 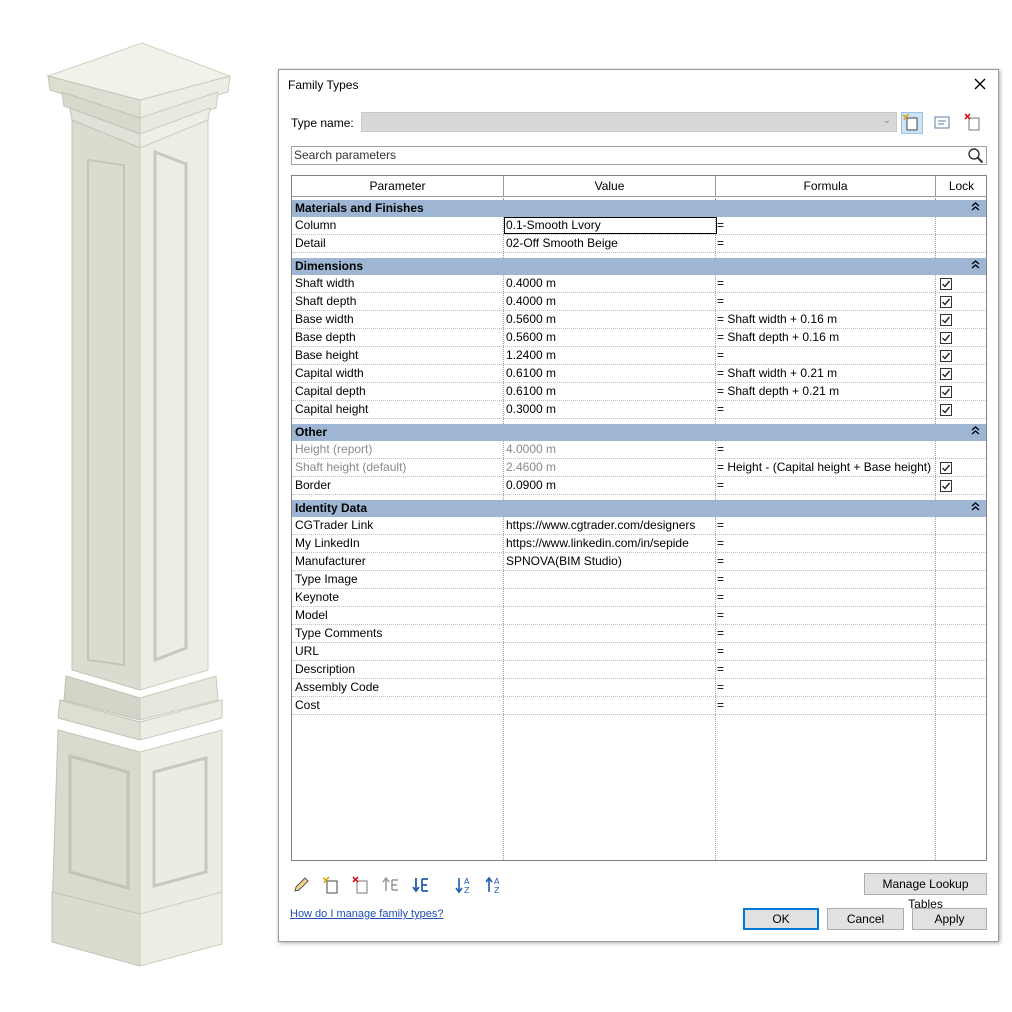 I want to click on new-type-button, so click(x=912, y=123).